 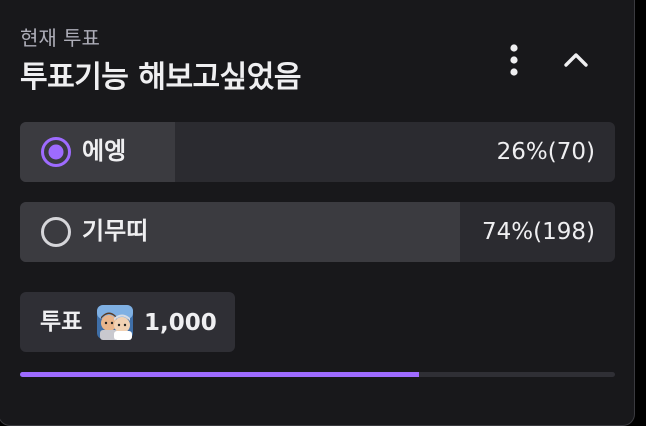 I want to click on vote-button: 투표 1,000, so click(x=127, y=322).